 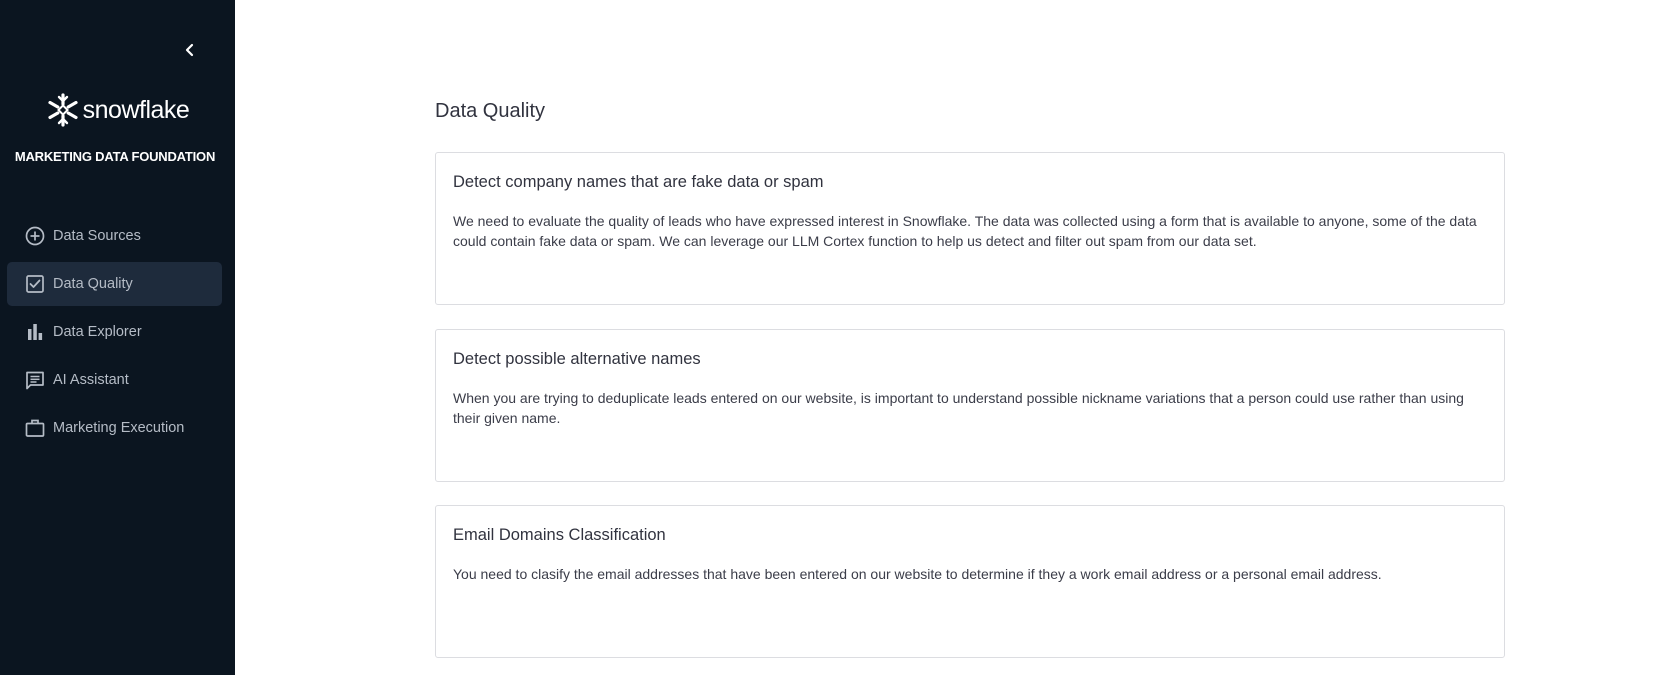 I want to click on sidebar-item-data-sources: Data Sources, so click(x=114, y=236).